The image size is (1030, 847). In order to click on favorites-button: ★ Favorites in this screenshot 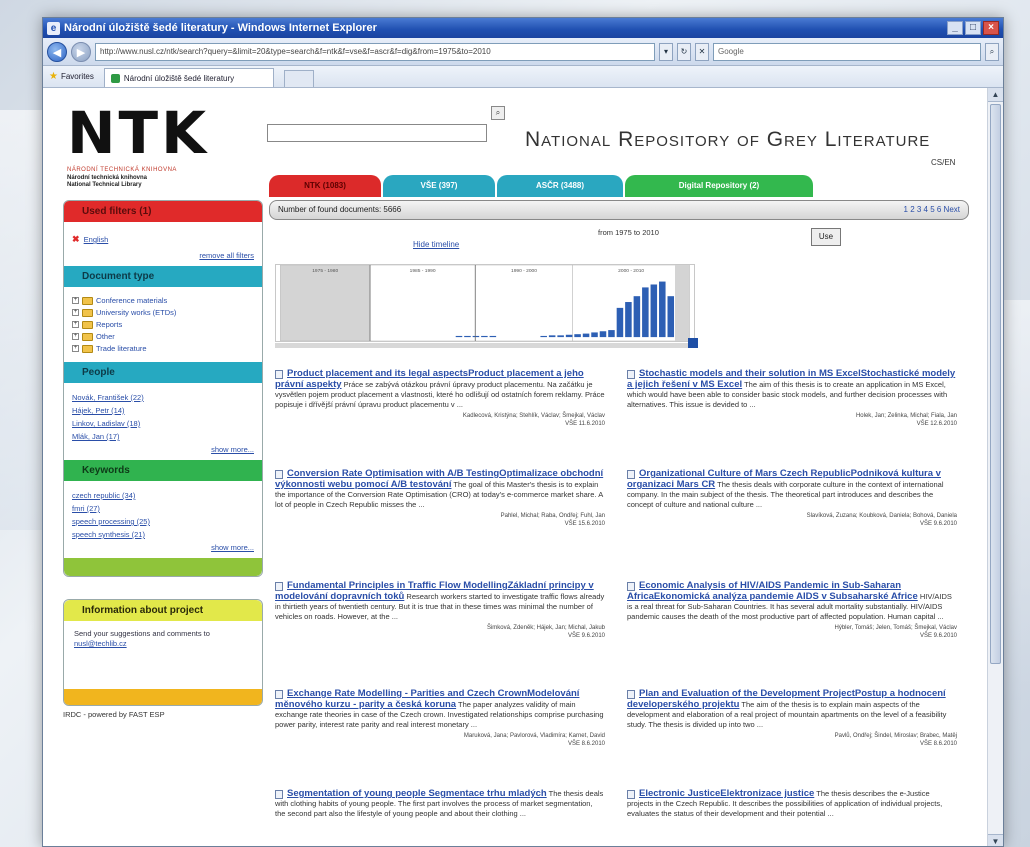, I will do `click(71, 79)`.